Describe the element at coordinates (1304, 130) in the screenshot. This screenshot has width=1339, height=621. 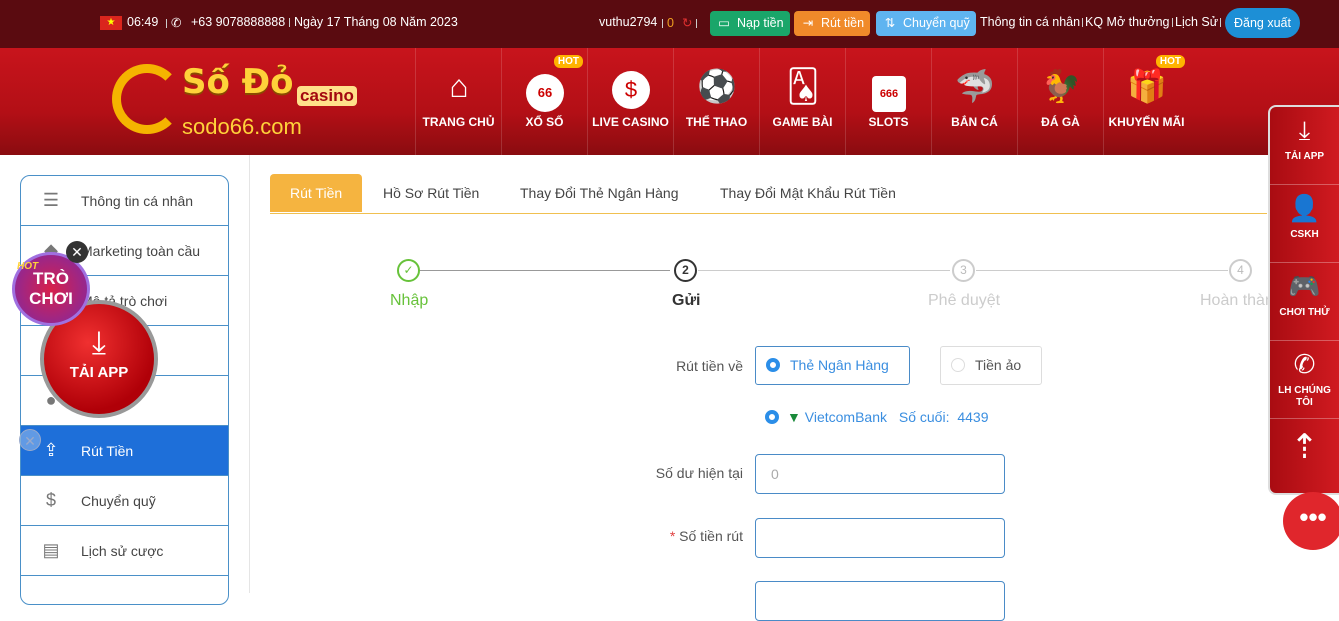
I see `download-icon: ⤓` at that location.